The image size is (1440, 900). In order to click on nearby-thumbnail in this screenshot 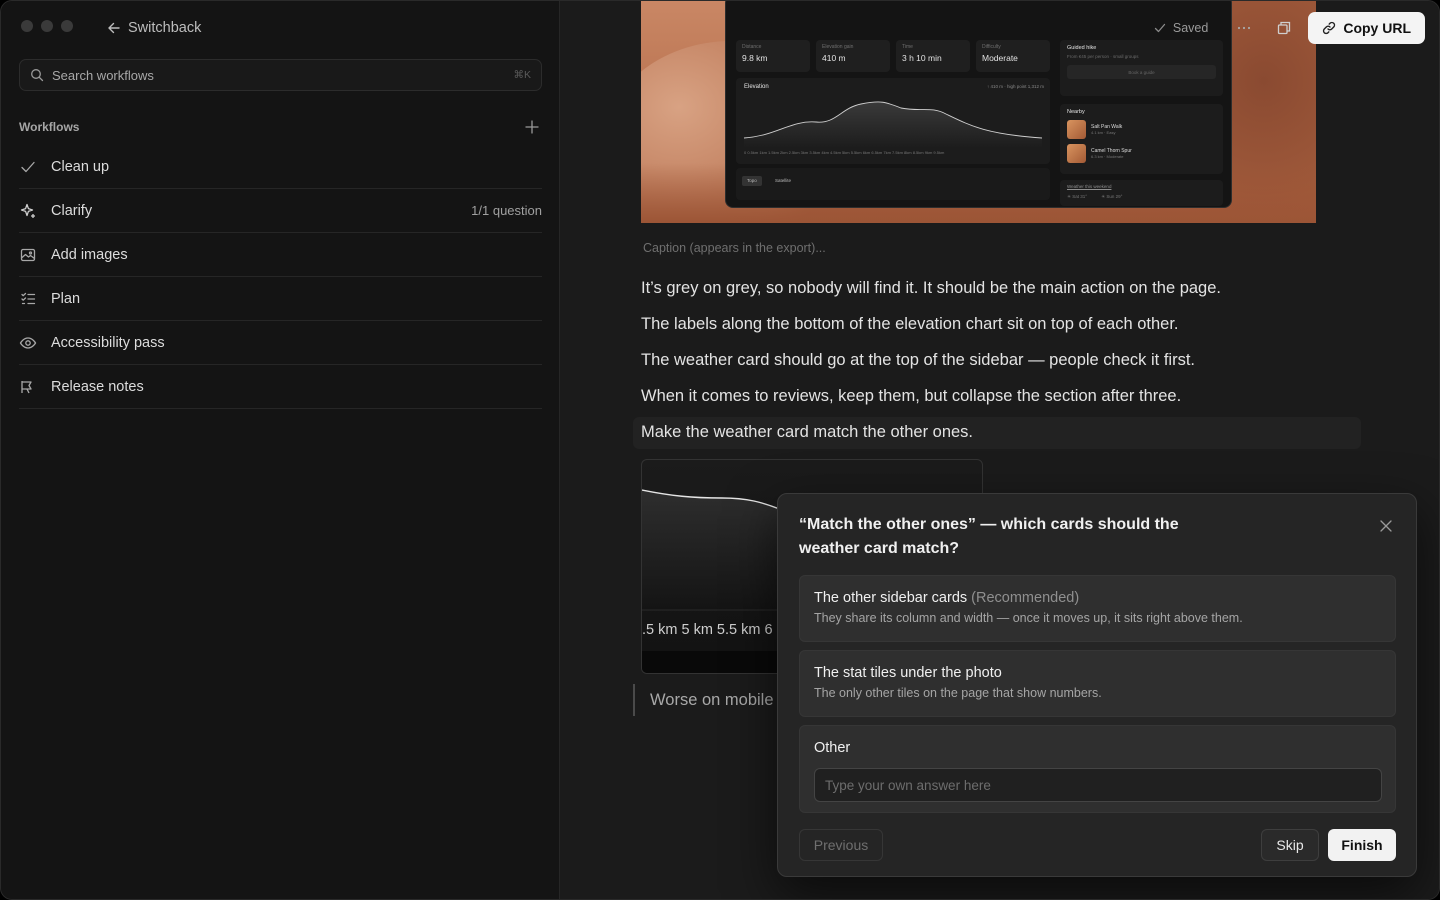, I will do `click(1076, 129)`.